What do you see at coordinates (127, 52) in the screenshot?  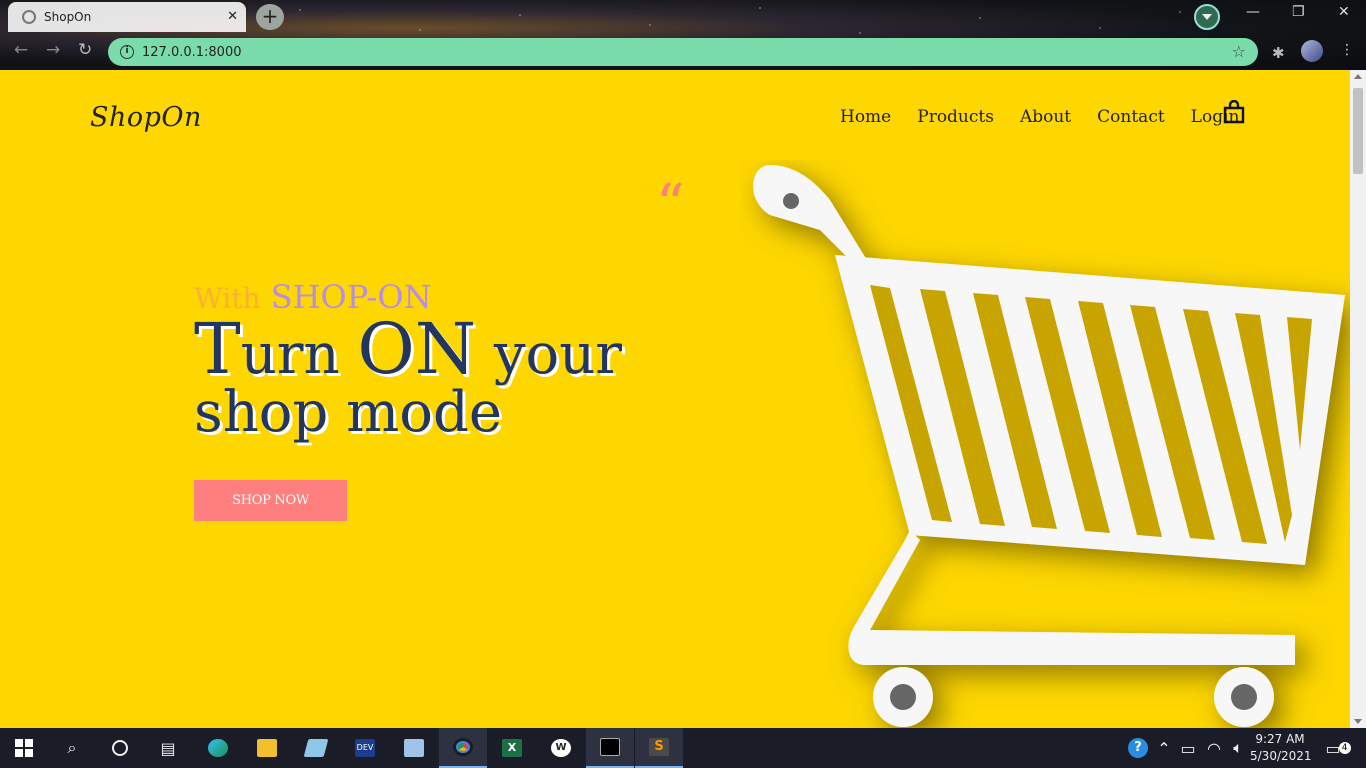 I see `site-info-icon: i` at bounding box center [127, 52].